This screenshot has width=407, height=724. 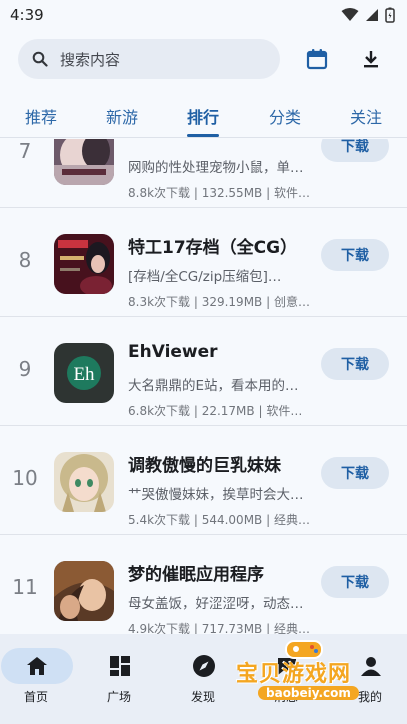 What do you see at coordinates (285, 116) in the screenshot?
I see `tab-categories: 分类` at bounding box center [285, 116].